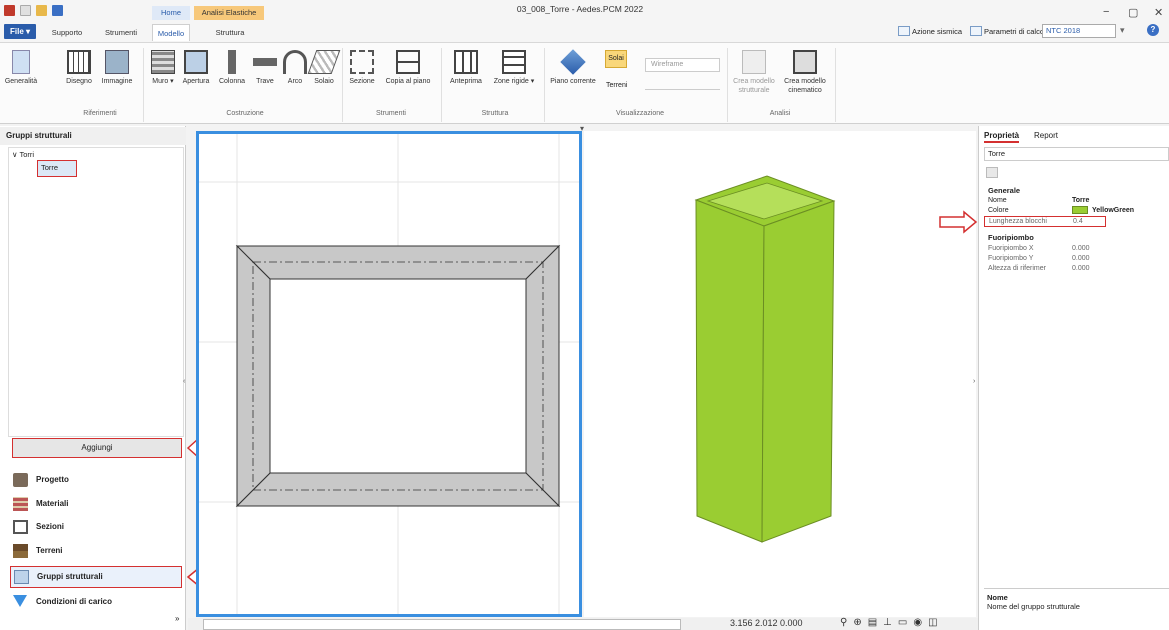 This screenshot has height=630, width=1169. What do you see at coordinates (184, 381) in the screenshot?
I see `collapse-left-arrow-icon: ‹` at bounding box center [184, 381].